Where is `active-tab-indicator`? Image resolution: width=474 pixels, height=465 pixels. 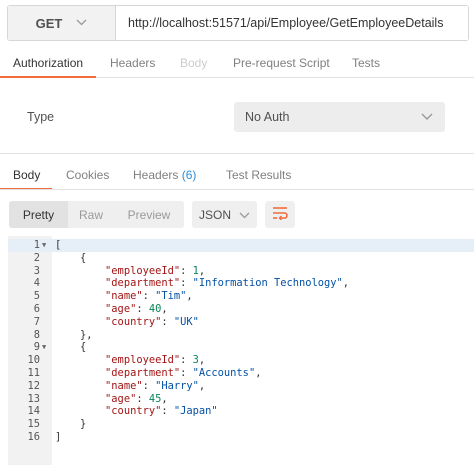 active-tab-indicator is located at coordinates (48, 77).